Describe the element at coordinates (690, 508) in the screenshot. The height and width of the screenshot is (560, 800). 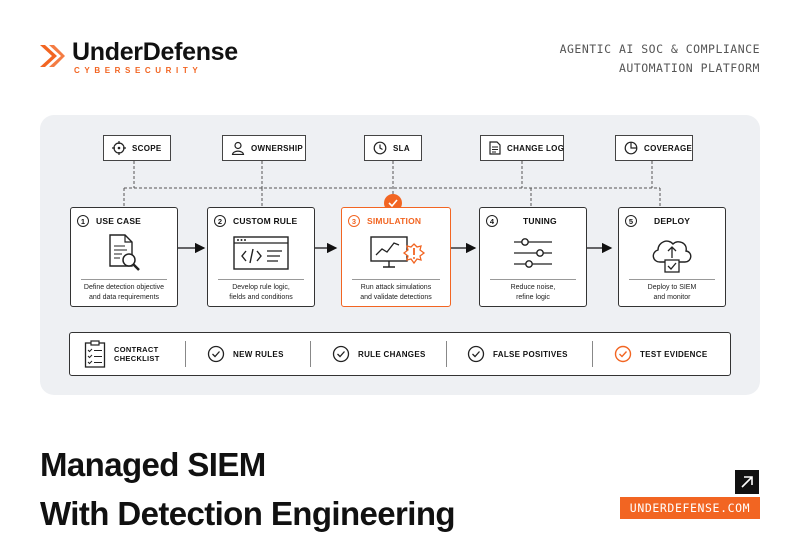
I see `website-link: UNDERDEFENSE.COM` at that location.